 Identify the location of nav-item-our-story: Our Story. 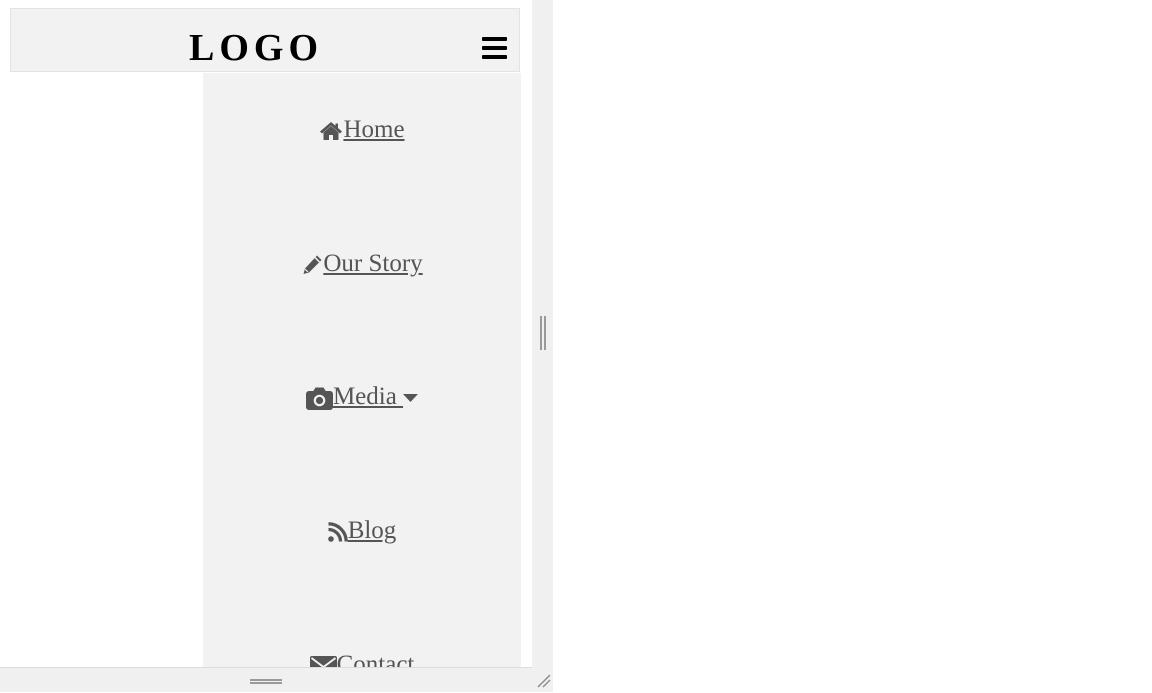
(362, 263).